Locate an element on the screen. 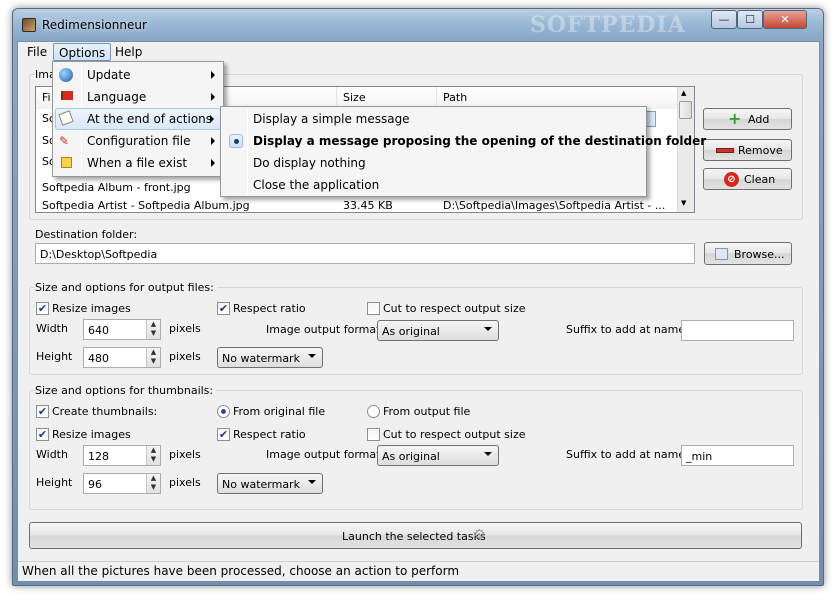 The width and height of the screenshot is (840, 607). list-item: Softpedia Artist - Softpedia Album.jpg is located at coordinates (187, 205).